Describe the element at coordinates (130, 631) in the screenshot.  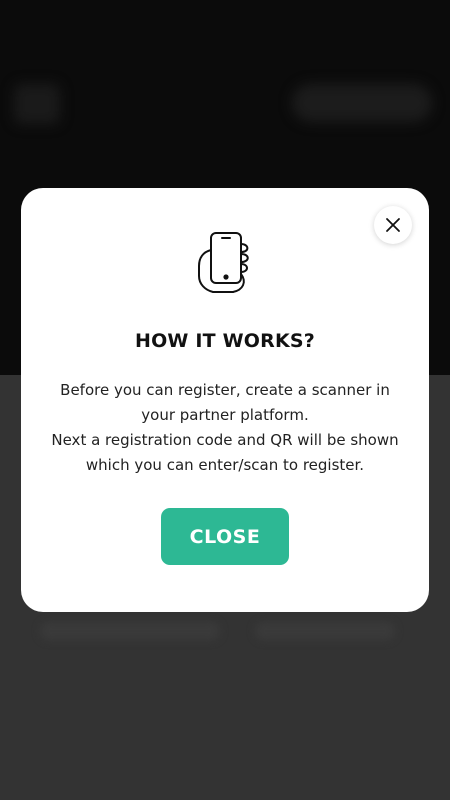
I see `background-row-left` at that location.